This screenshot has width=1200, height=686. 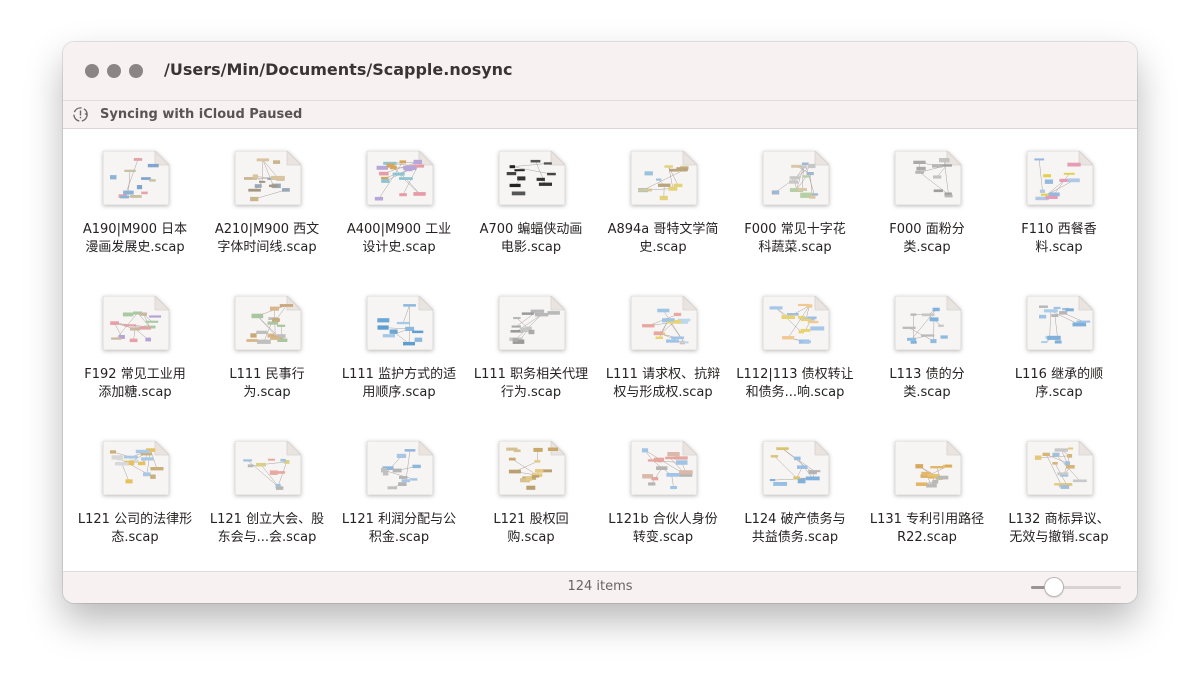 What do you see at coordinates (1059, 239) in the screenshot?
I see `file-name: F110 西餐香 料.scap` at bounding box center [1059, 239].